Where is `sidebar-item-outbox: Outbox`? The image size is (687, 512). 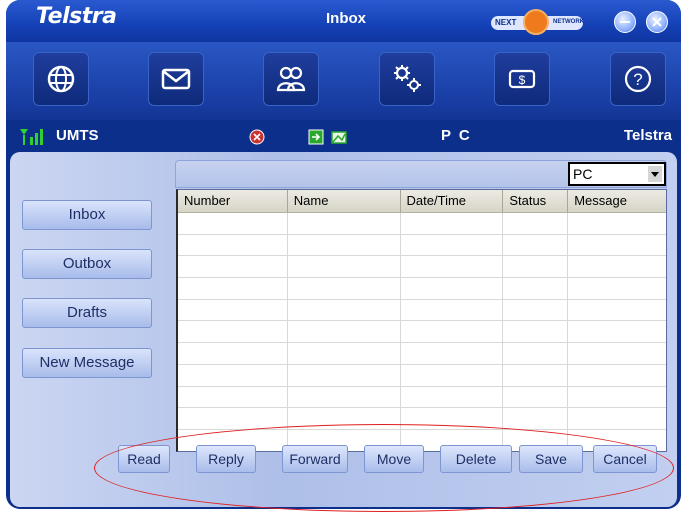 sidebar-item-outbox: Outbox is located at coordinates (87, 264).